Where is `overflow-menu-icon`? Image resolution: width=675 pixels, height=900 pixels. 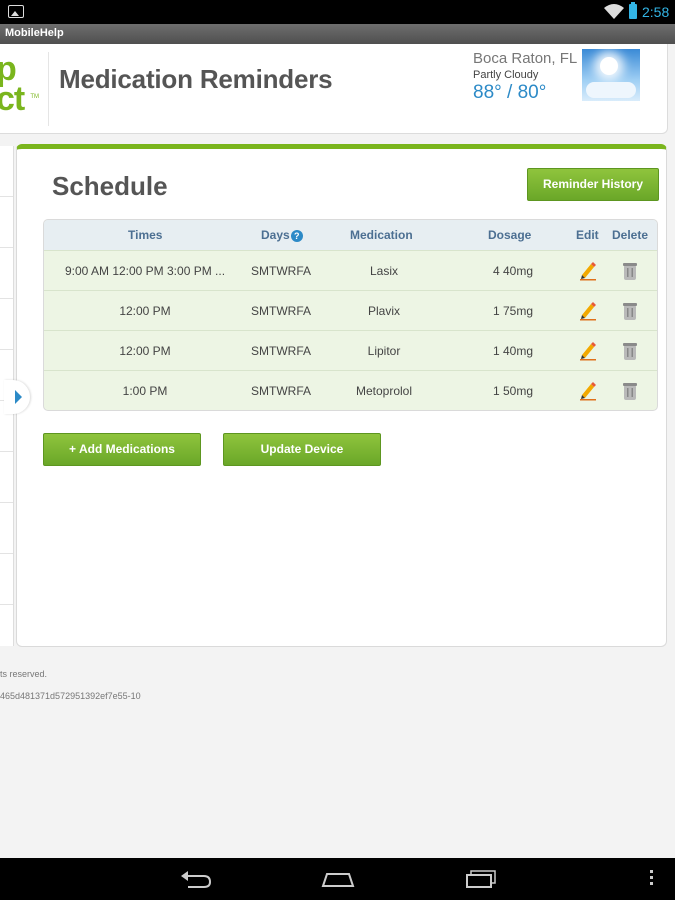
overflow-menu-icon is located at coordinates (652, 879).